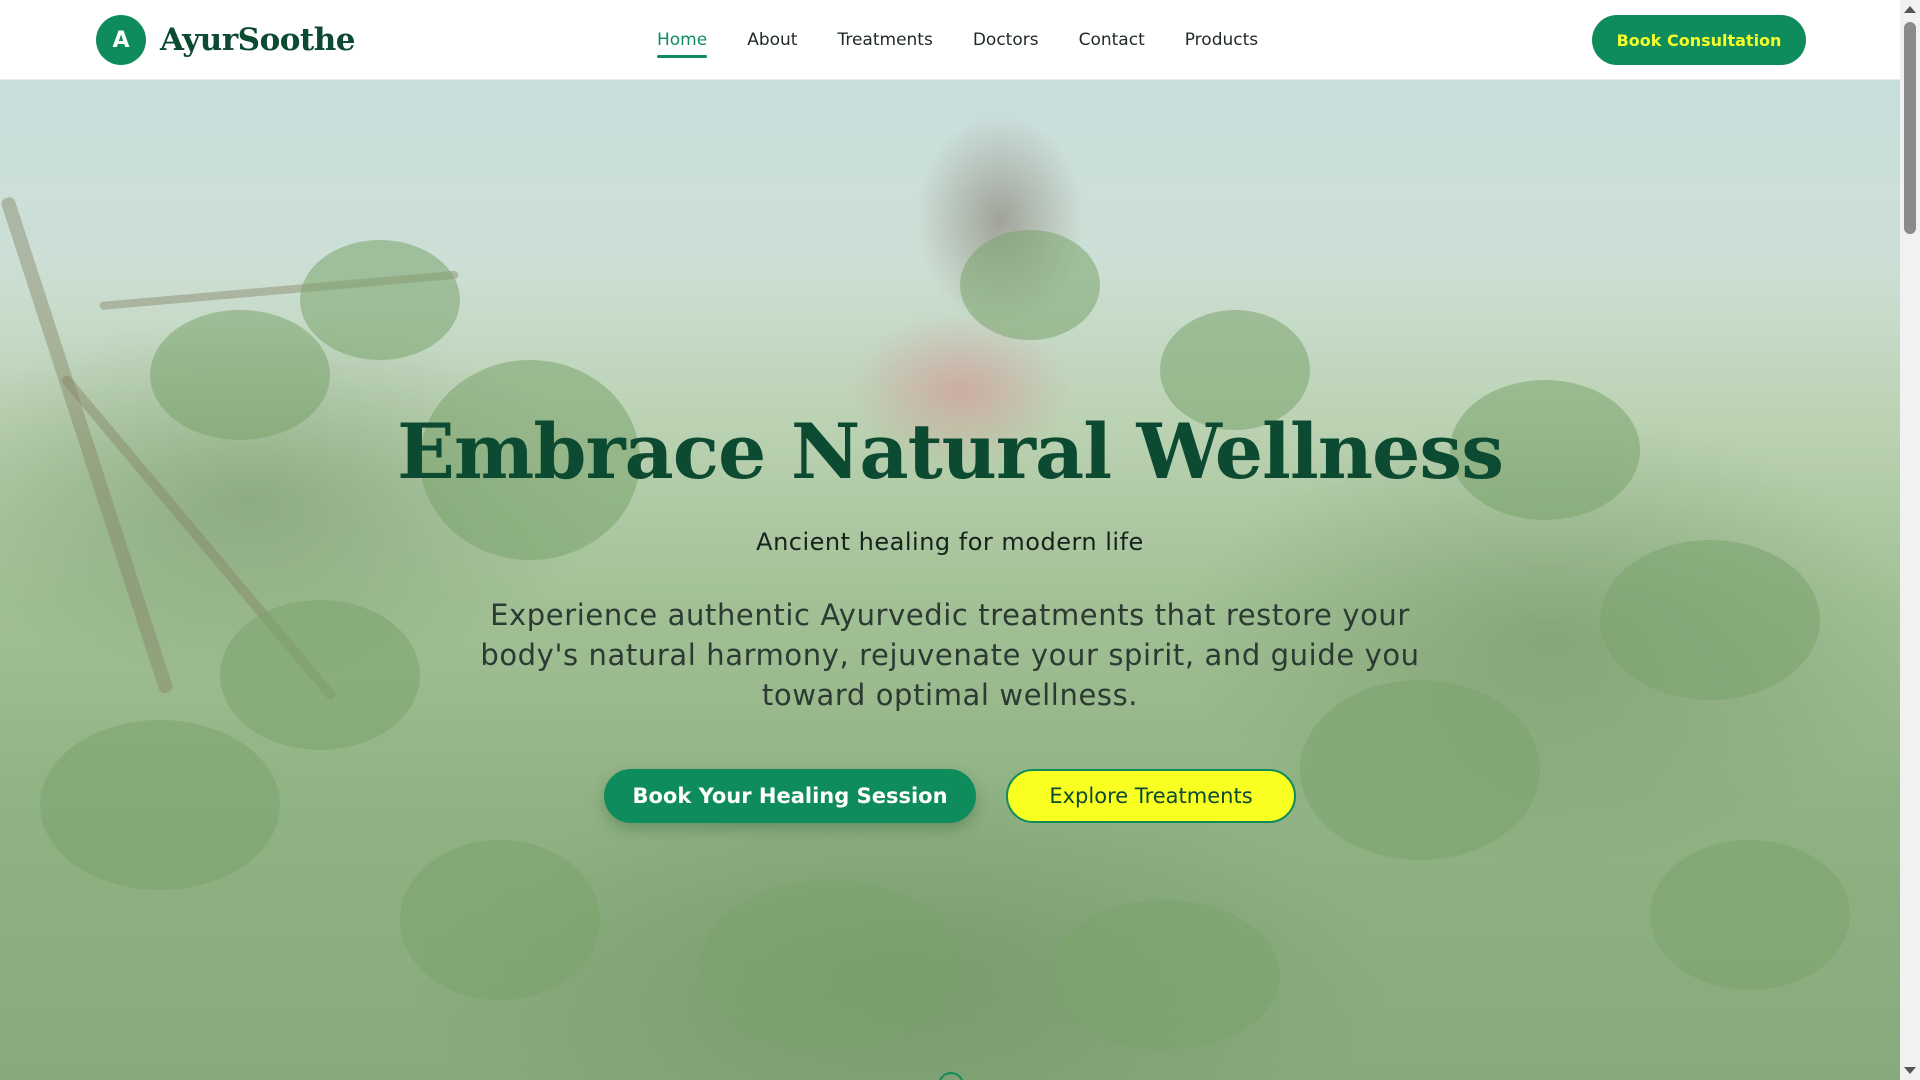 The width and height of the screenshot is (1920, 1080). I want to click on brand: A AyurSoothe, so click(226, 40).